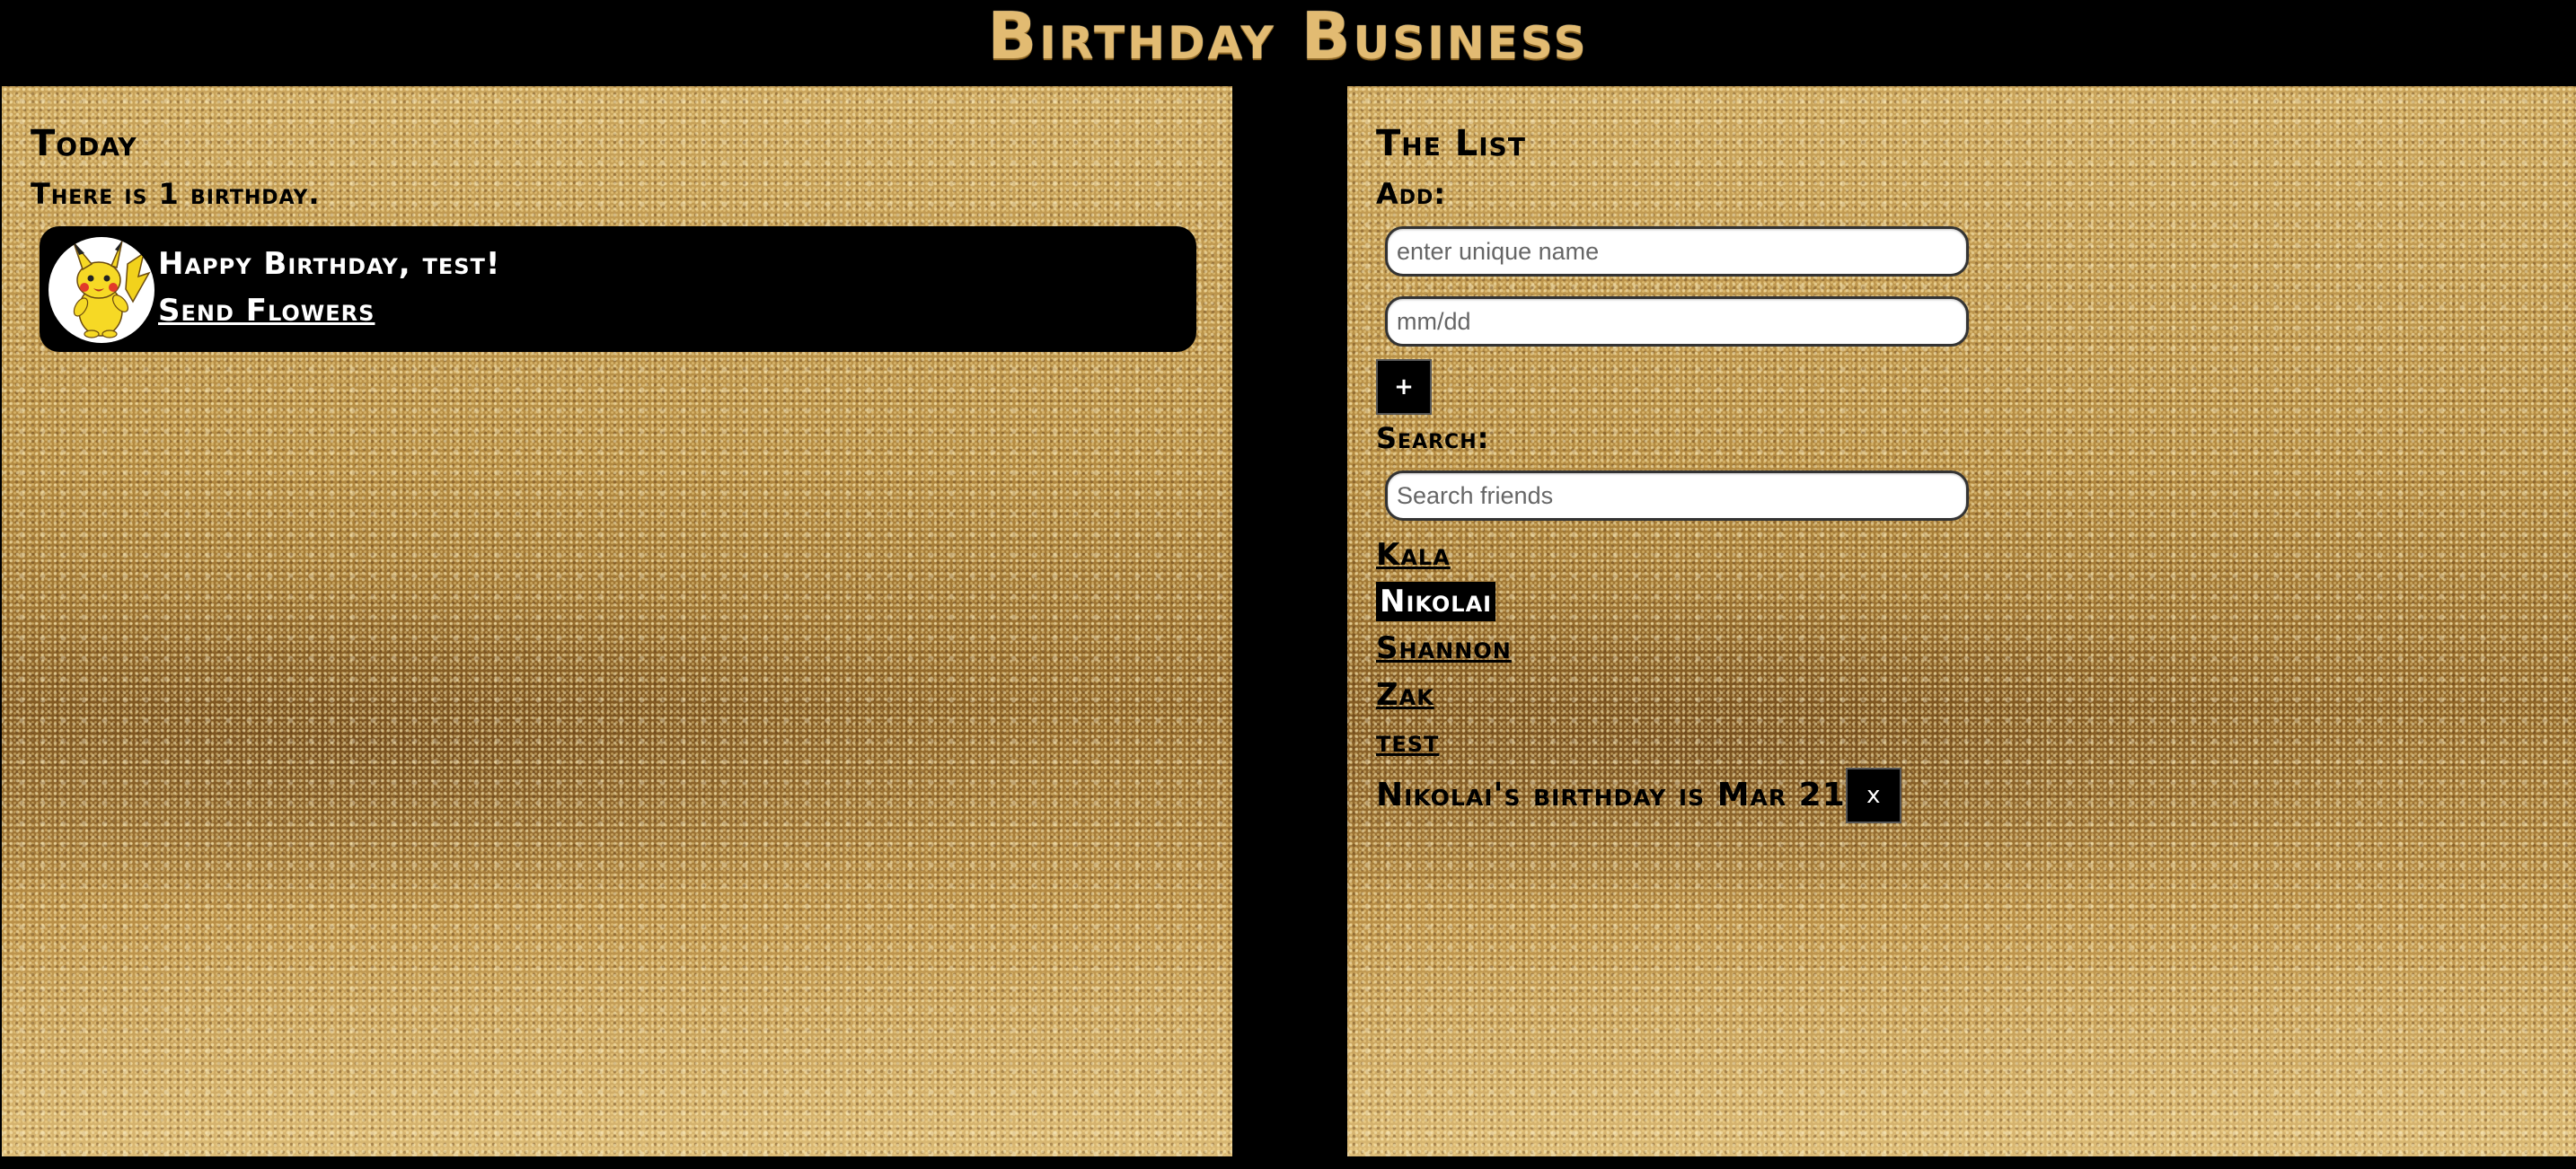 This screenshot has width=2576, height=1169. I want to click on list-heading: The List, so click(1451, 143).